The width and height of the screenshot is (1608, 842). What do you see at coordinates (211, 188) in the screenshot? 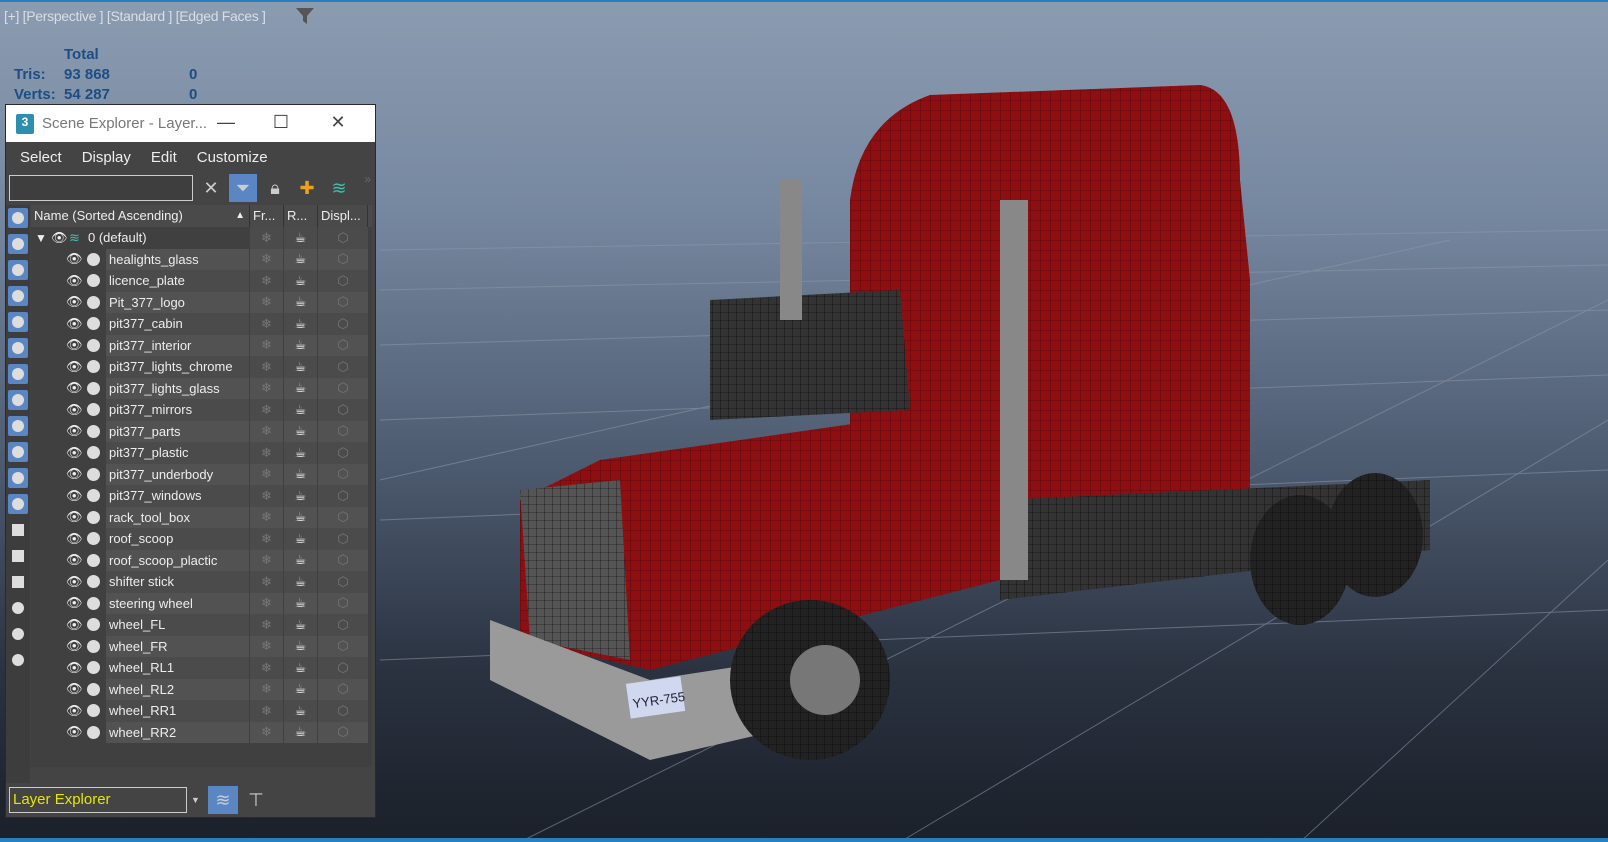
I see `clear-search-icon: ✕` at bounding box center [211, 188].